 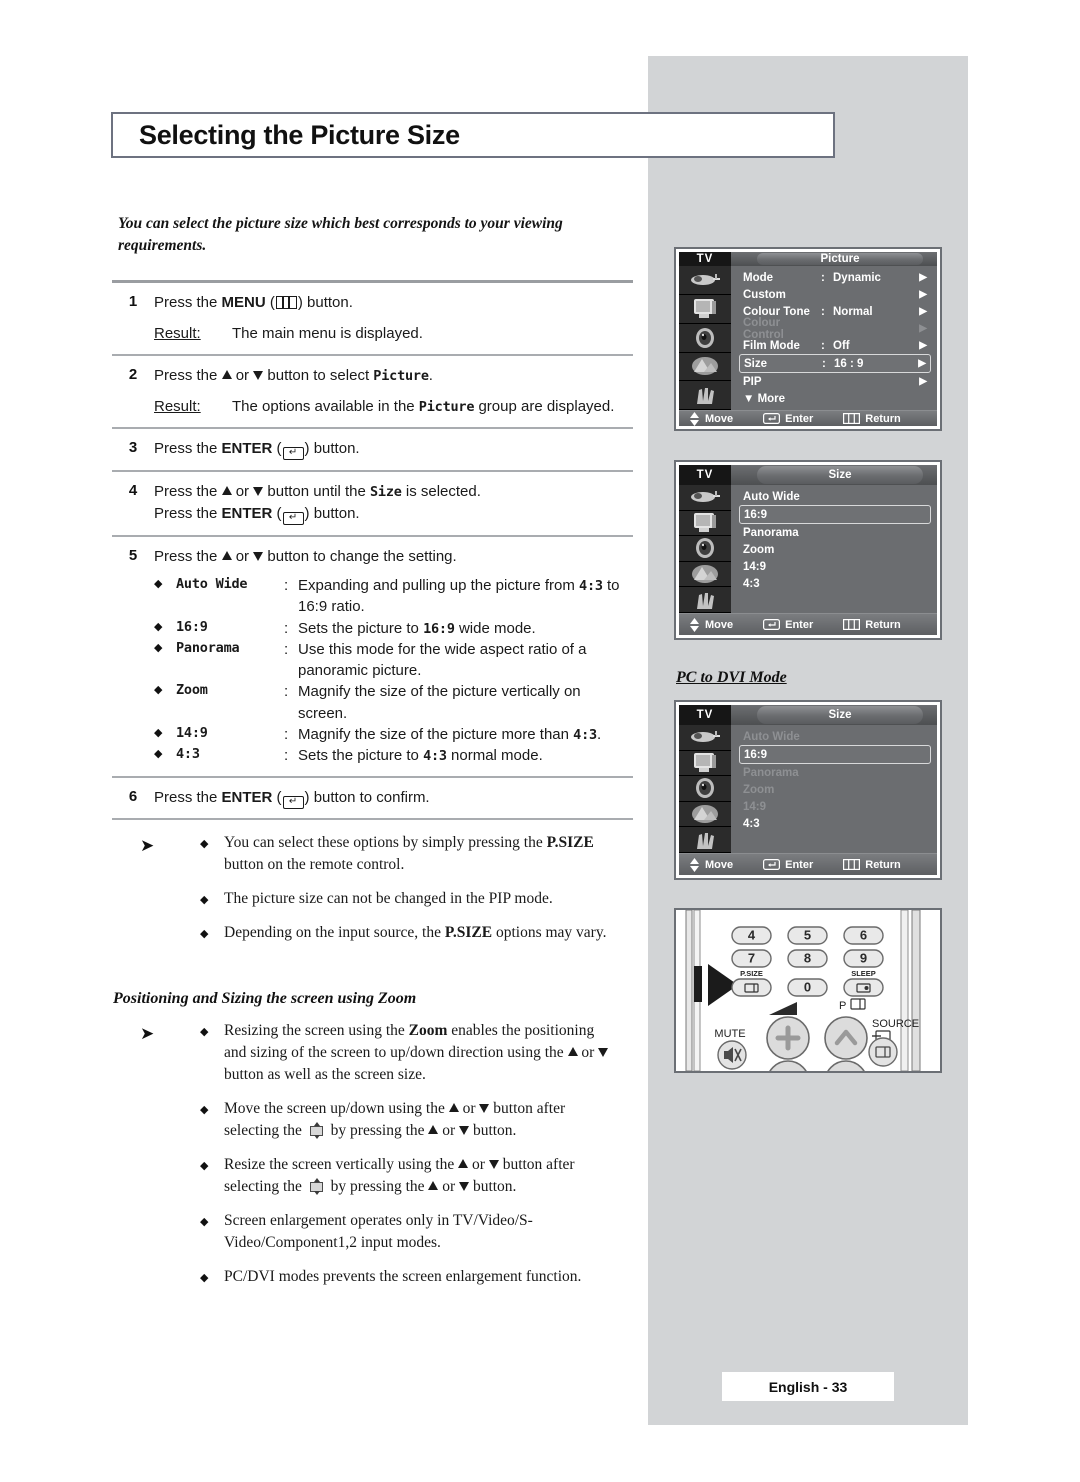 I want to click on row-label: Panorama, so click(x=771, y=772).